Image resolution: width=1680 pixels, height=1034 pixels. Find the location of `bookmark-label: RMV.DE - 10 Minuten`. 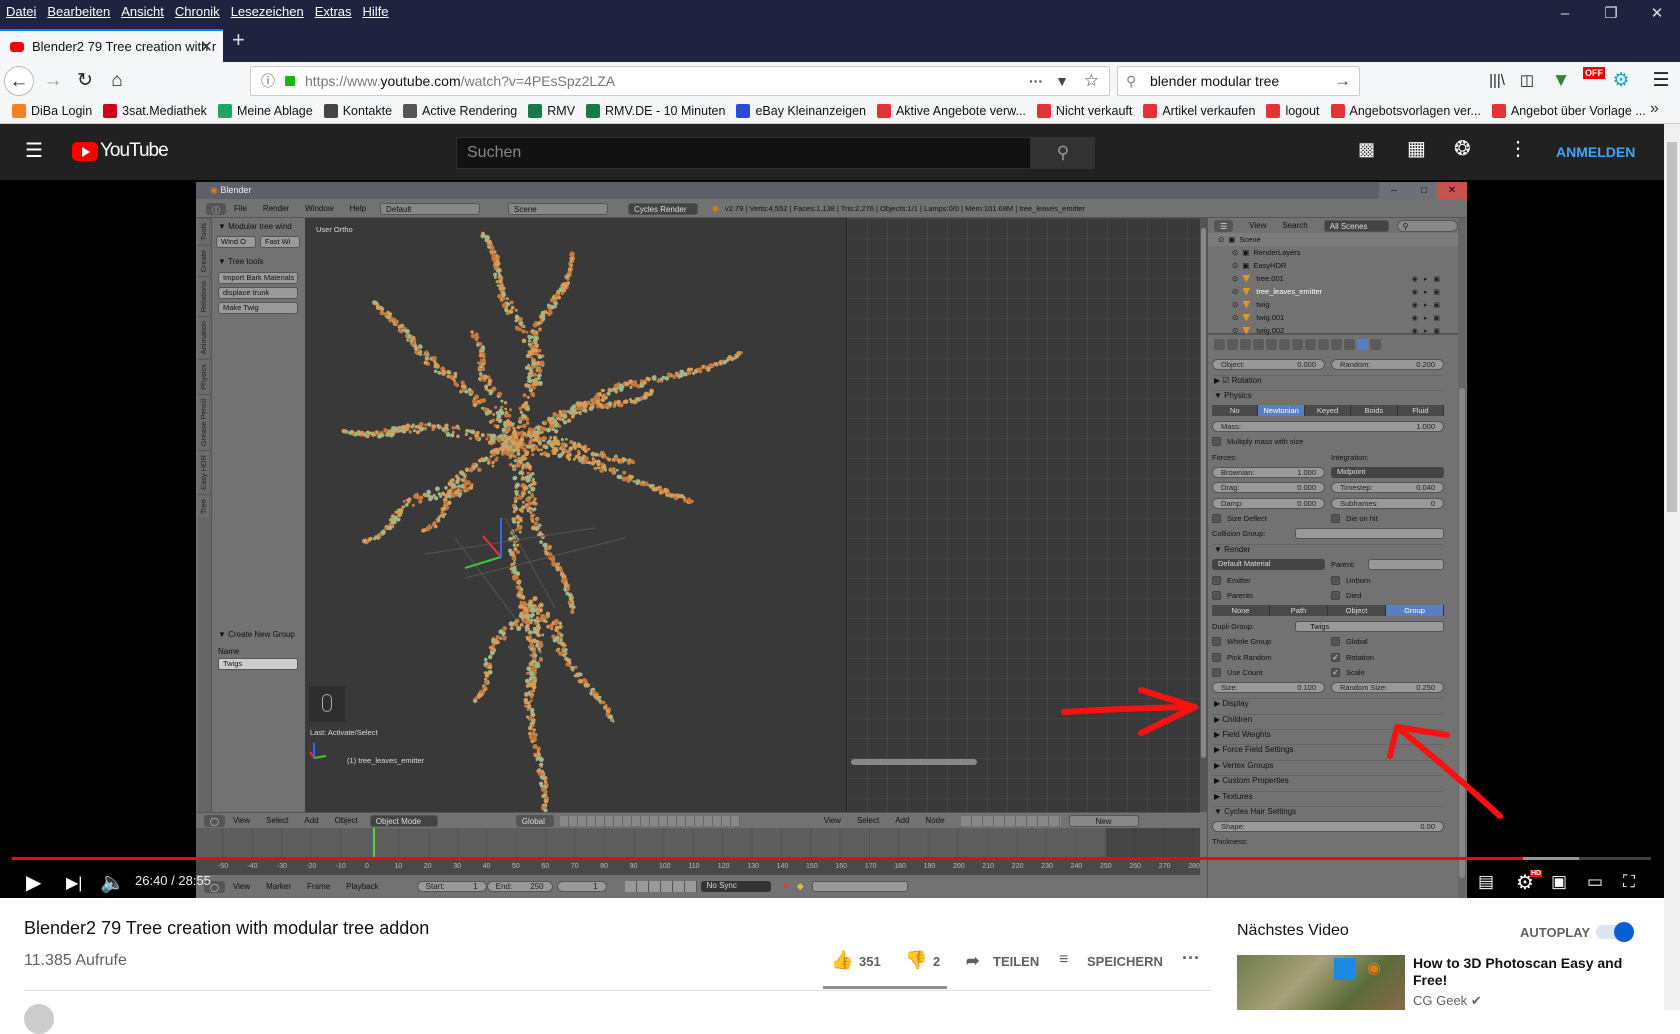

bookmark-label: RMV.DE - 10 Minuten is located at coordinates (665, 111).